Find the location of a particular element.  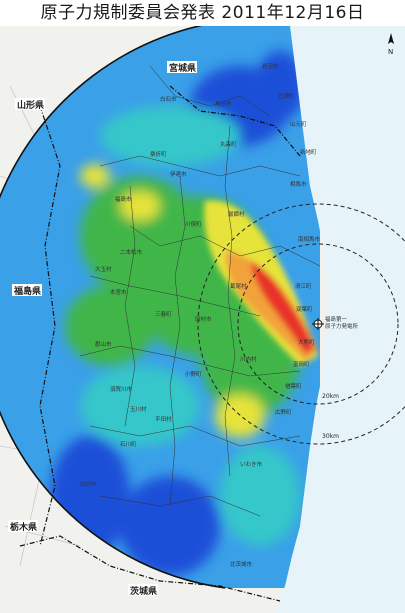

town-hirono: 広野町 is located at coordinates (283, 412).